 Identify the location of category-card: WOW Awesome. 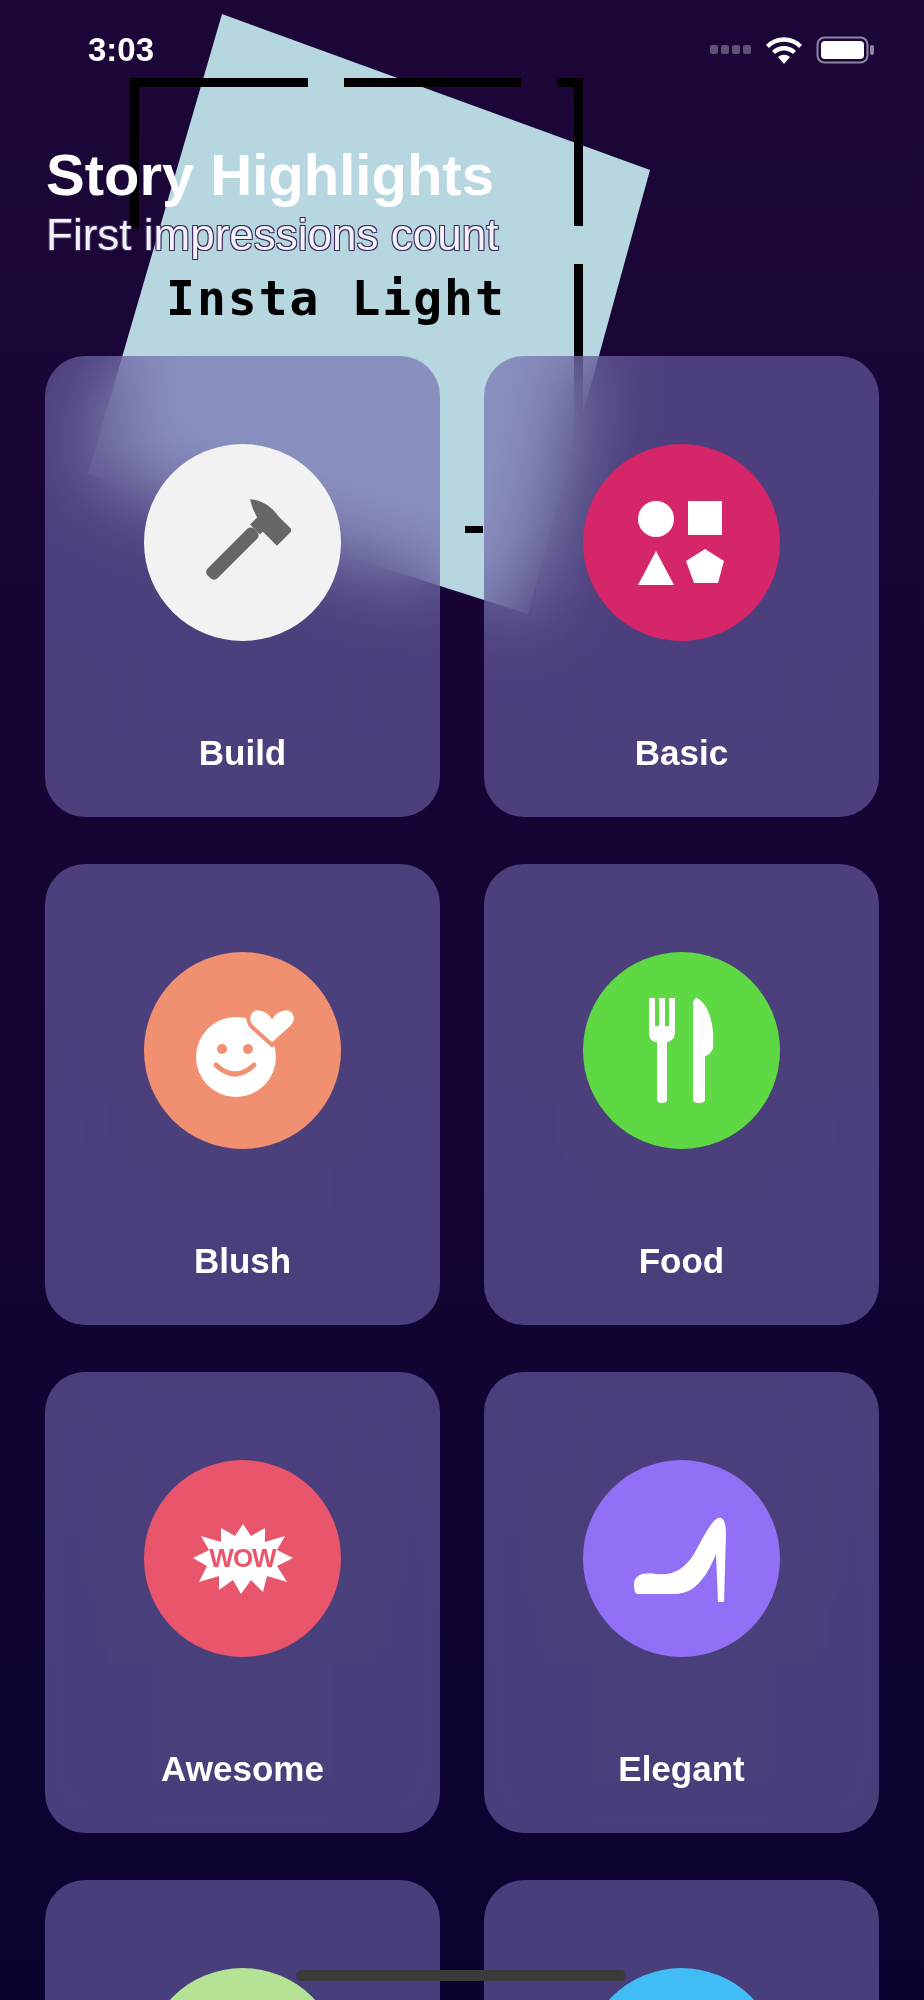
(242, 1602).